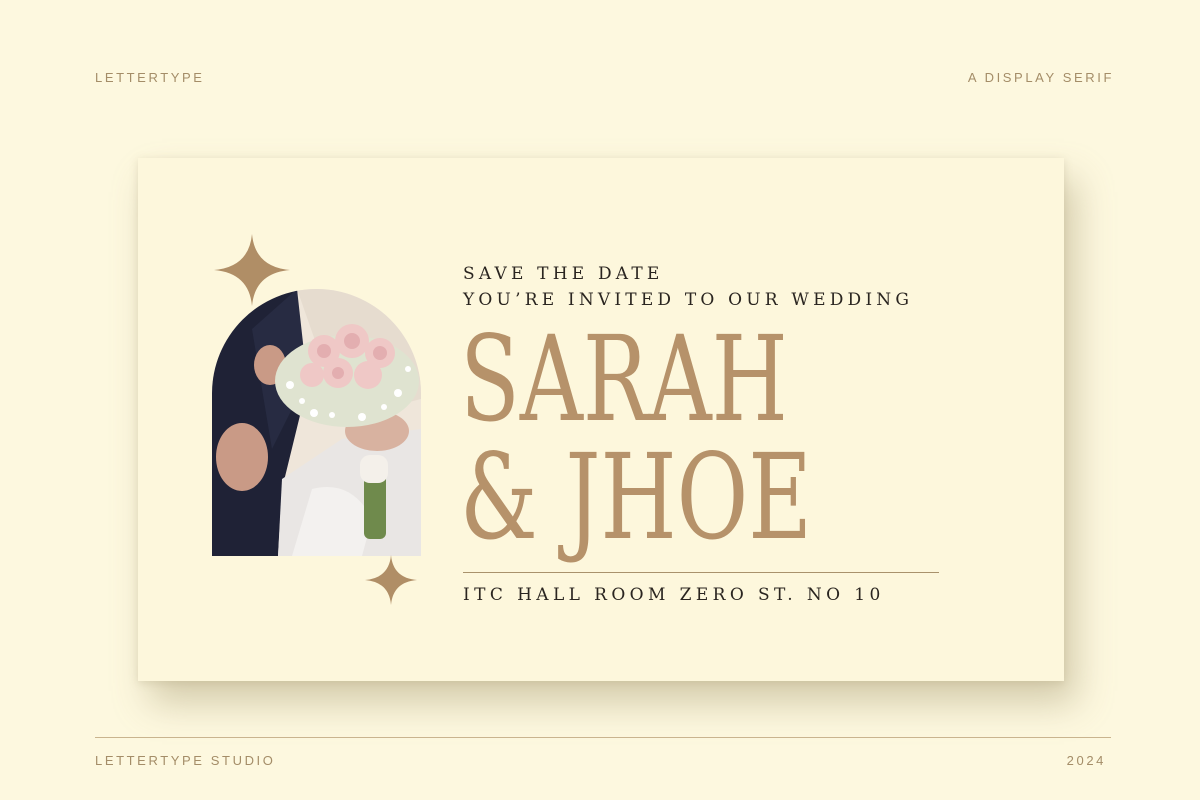 The image size is (1200, 800). I want to click on studio-label: LETTERTYPE STUDIO, so click(185, 760).